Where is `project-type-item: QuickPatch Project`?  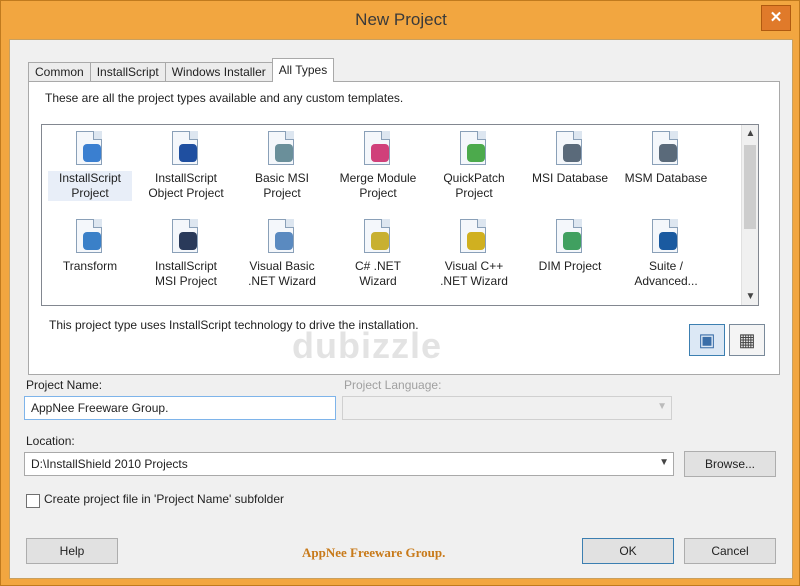 project-type-item: QuickPatch Project is located at coordinates (474, 171).